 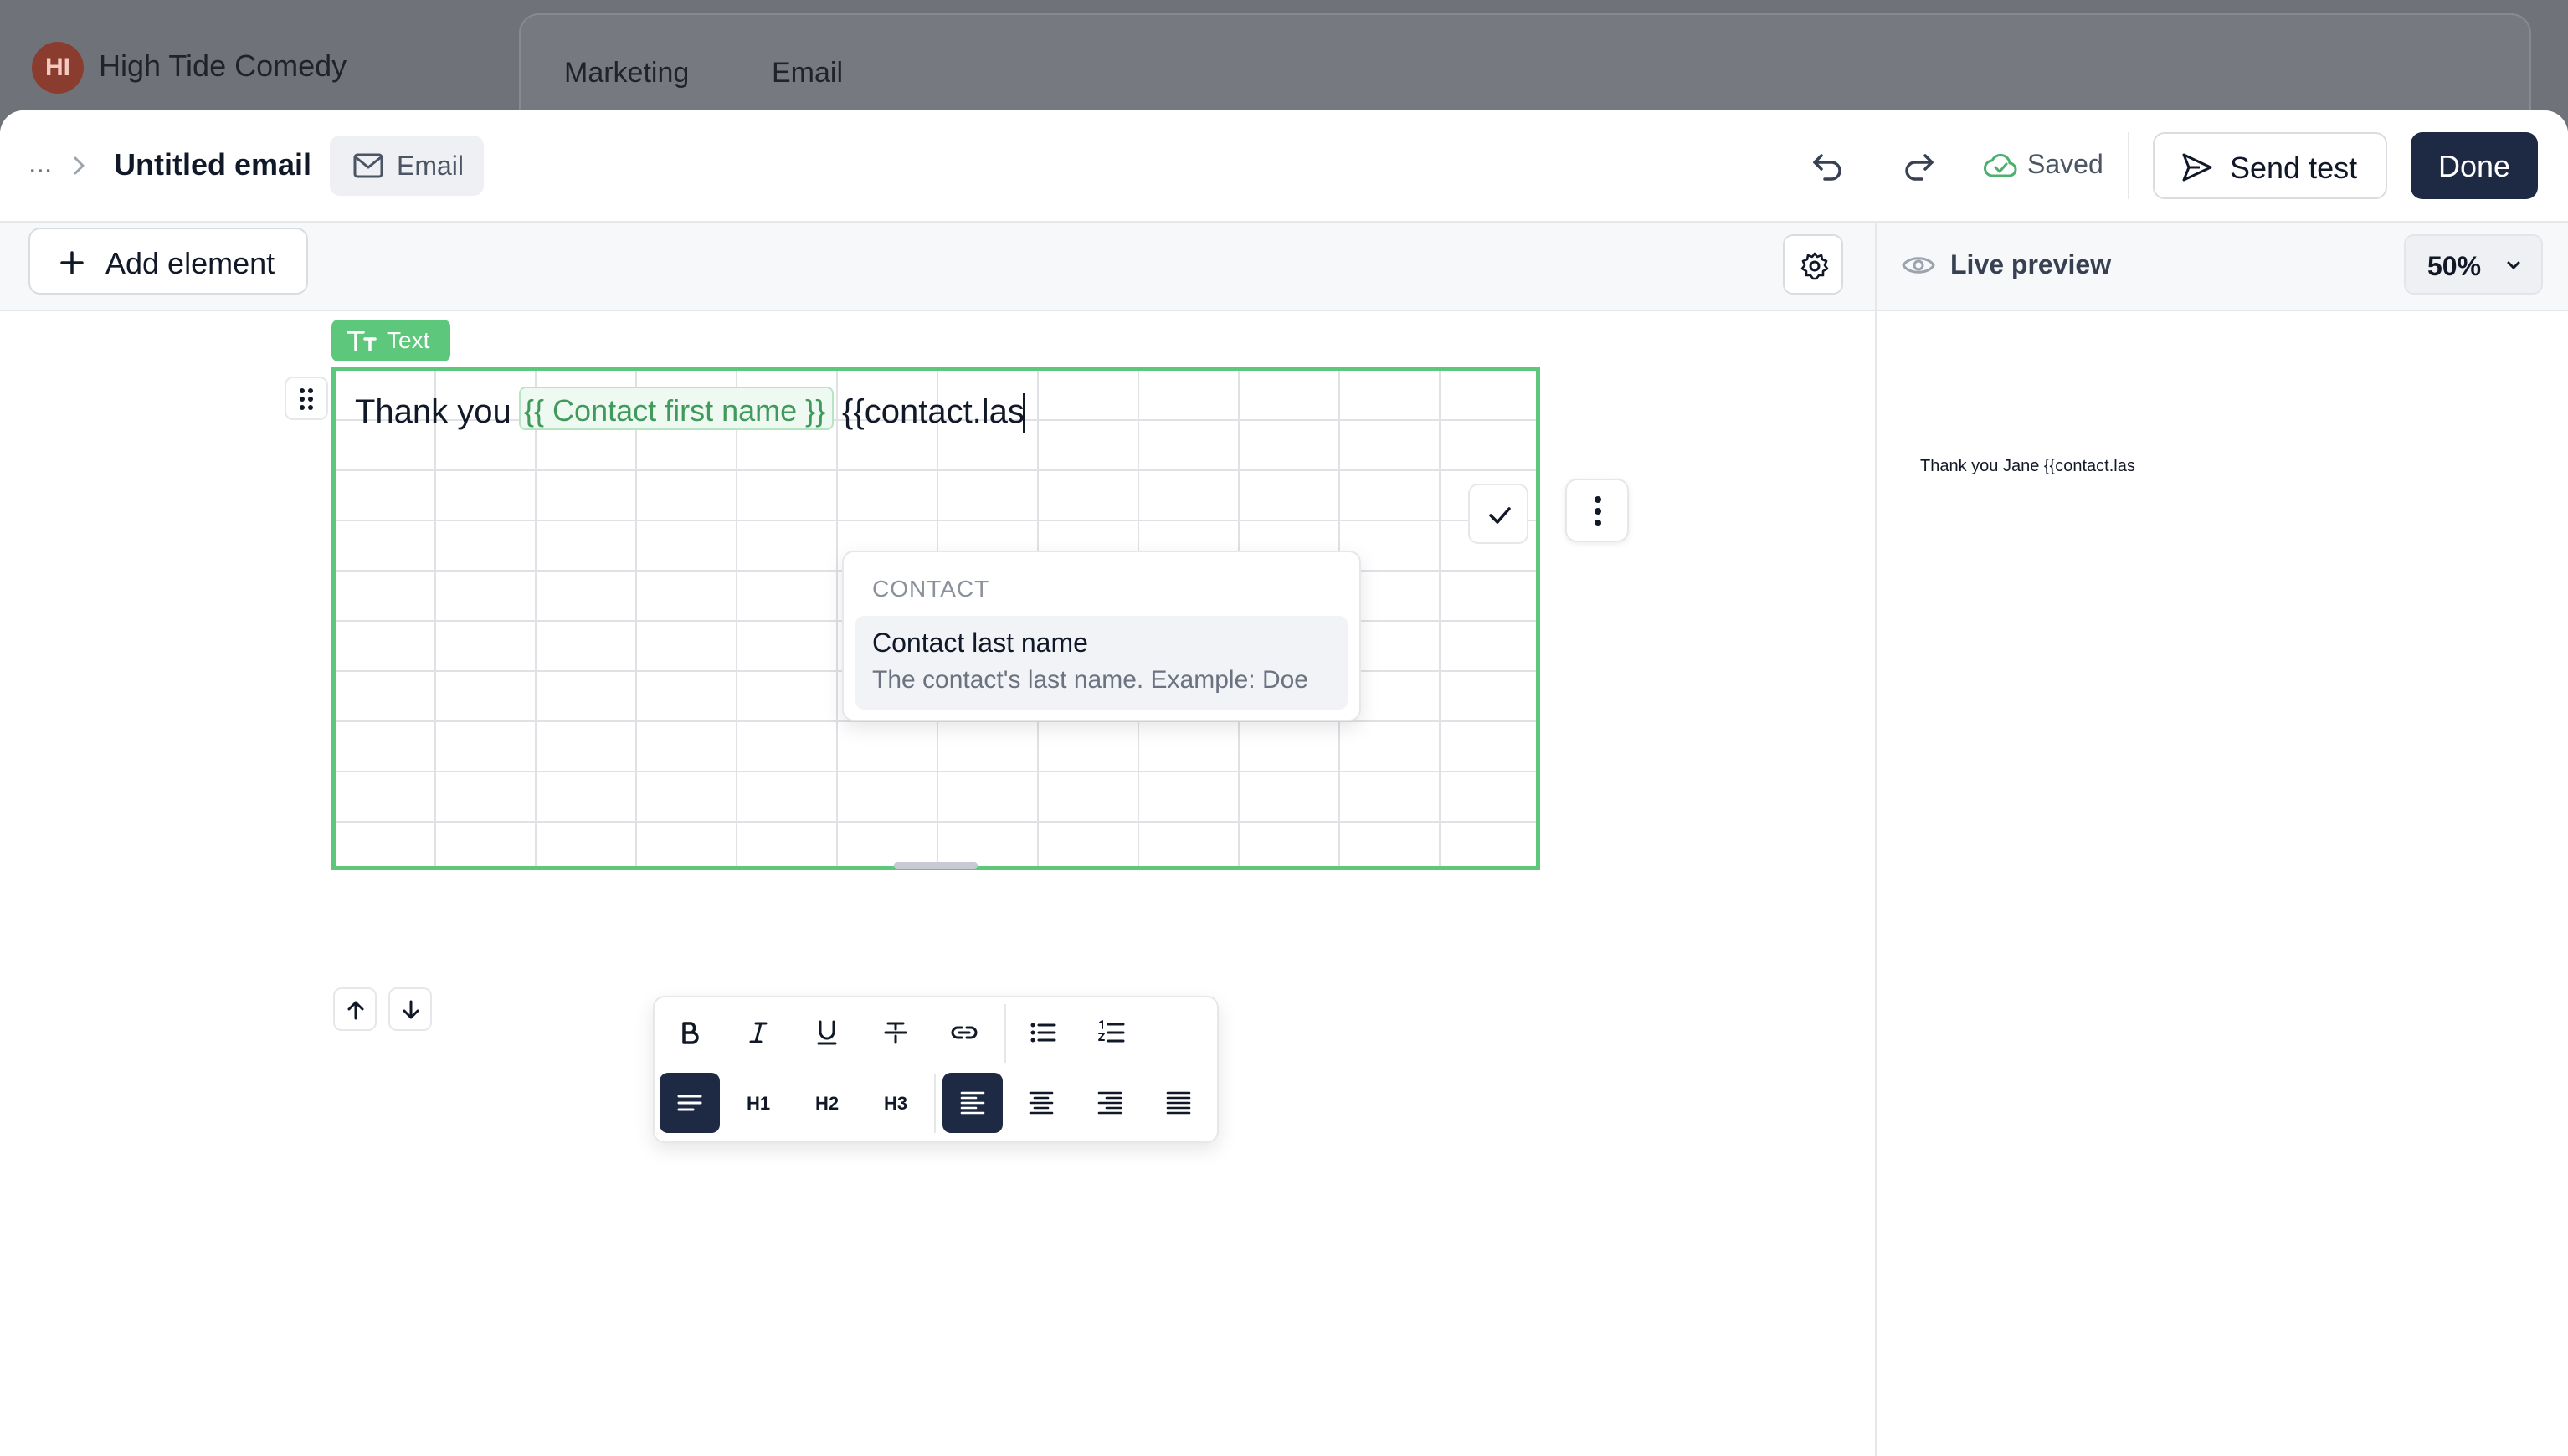 What do you see at coordinates (223, 66) in the screenshot?
I see `org-name: High Tide Comedy` at bounding box center [223, 66].